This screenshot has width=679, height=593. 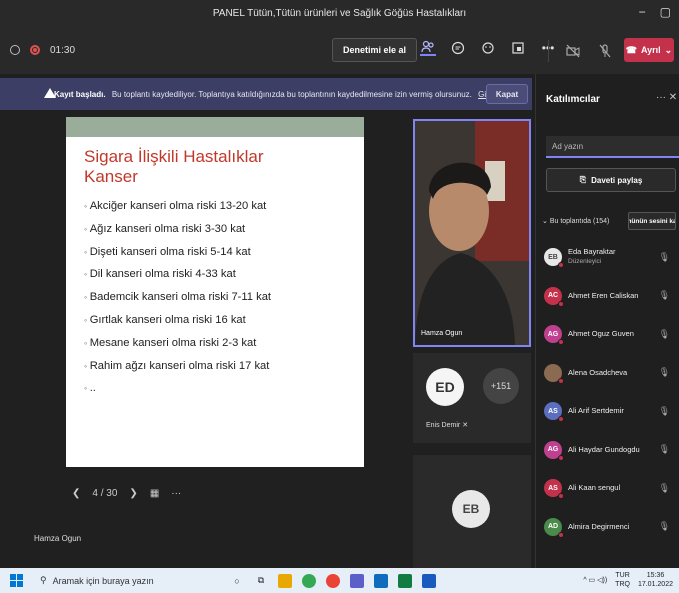 What do you see at coordinates (573, 99) in the screenshot?
I see `panel-title: Katılımcılar` at bounding box center [573, 99].